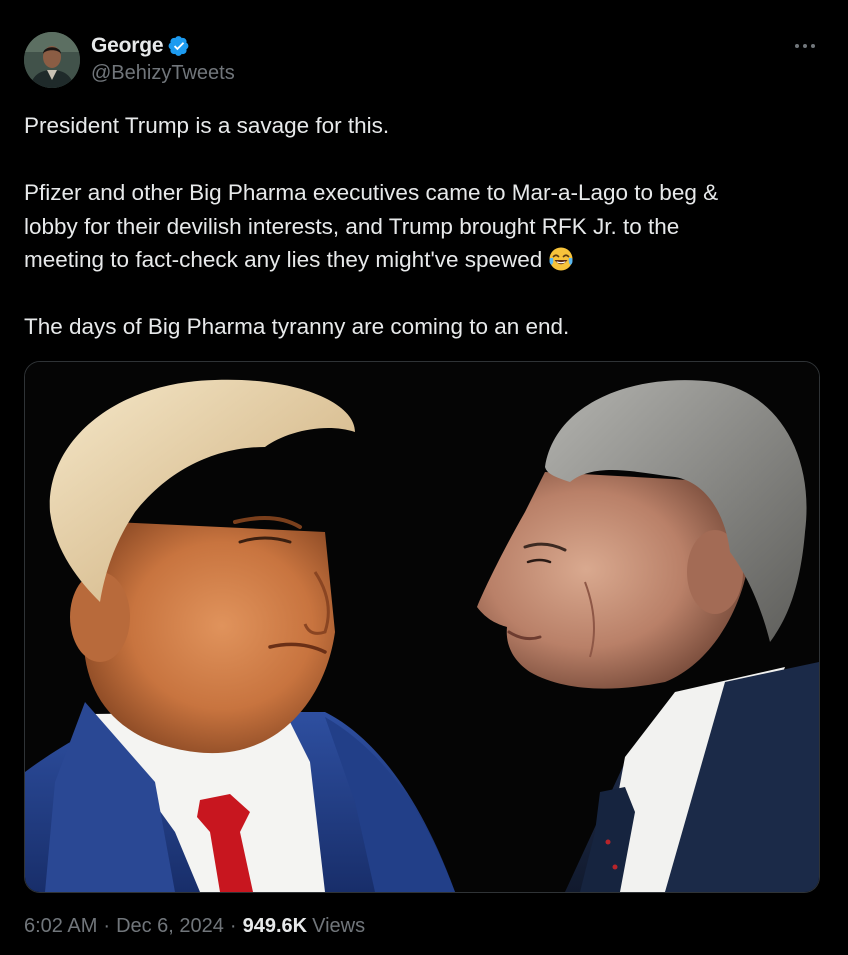  Describe the element at coordinates (163, 73) in the screenshot. I see `author-handle: @BehizyTweets` at that location.